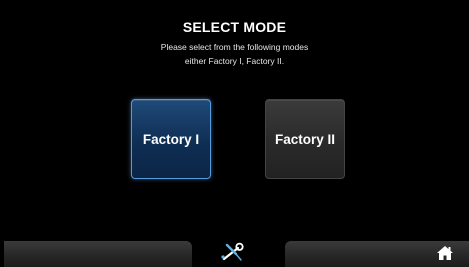  Describe the element at coordinates (98, 254) in the screenshot. I see `footer-bar-left` at that location.